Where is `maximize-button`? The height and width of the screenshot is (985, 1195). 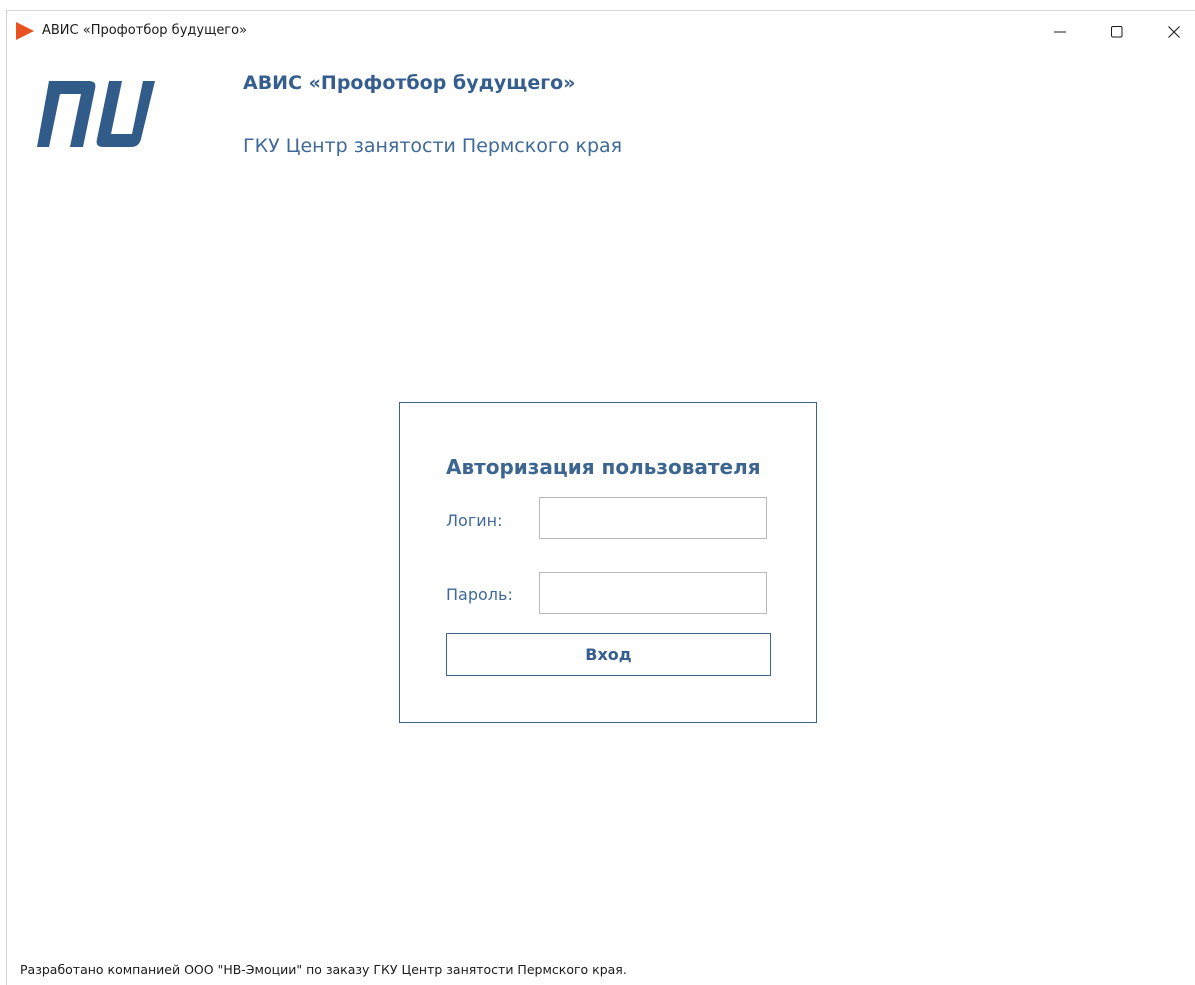 maximize-button is located at coordinates (1117, 32).